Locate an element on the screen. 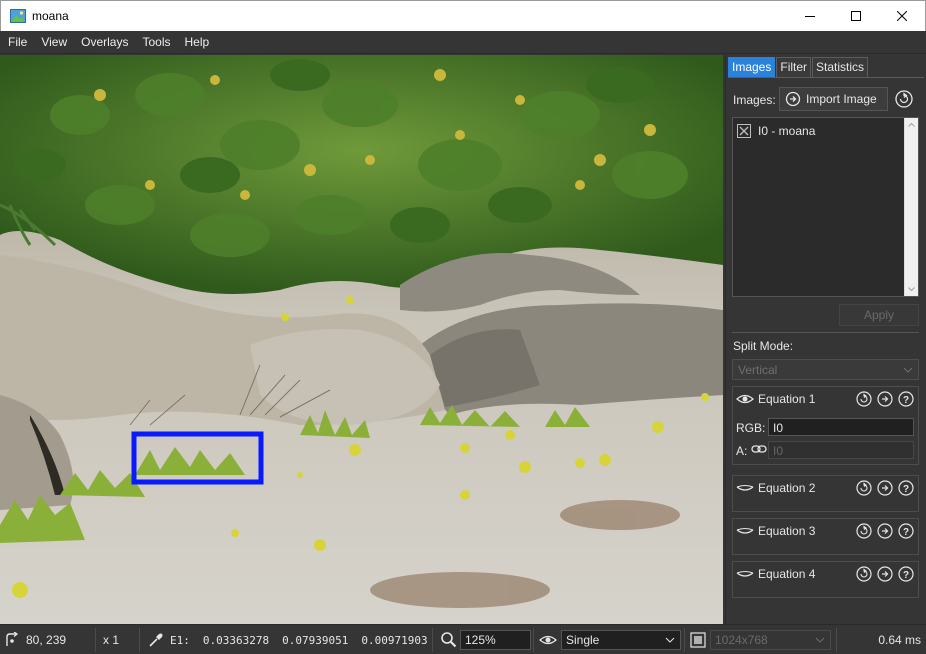  image-list: I0 - moana is located at coordinates (825, 207).